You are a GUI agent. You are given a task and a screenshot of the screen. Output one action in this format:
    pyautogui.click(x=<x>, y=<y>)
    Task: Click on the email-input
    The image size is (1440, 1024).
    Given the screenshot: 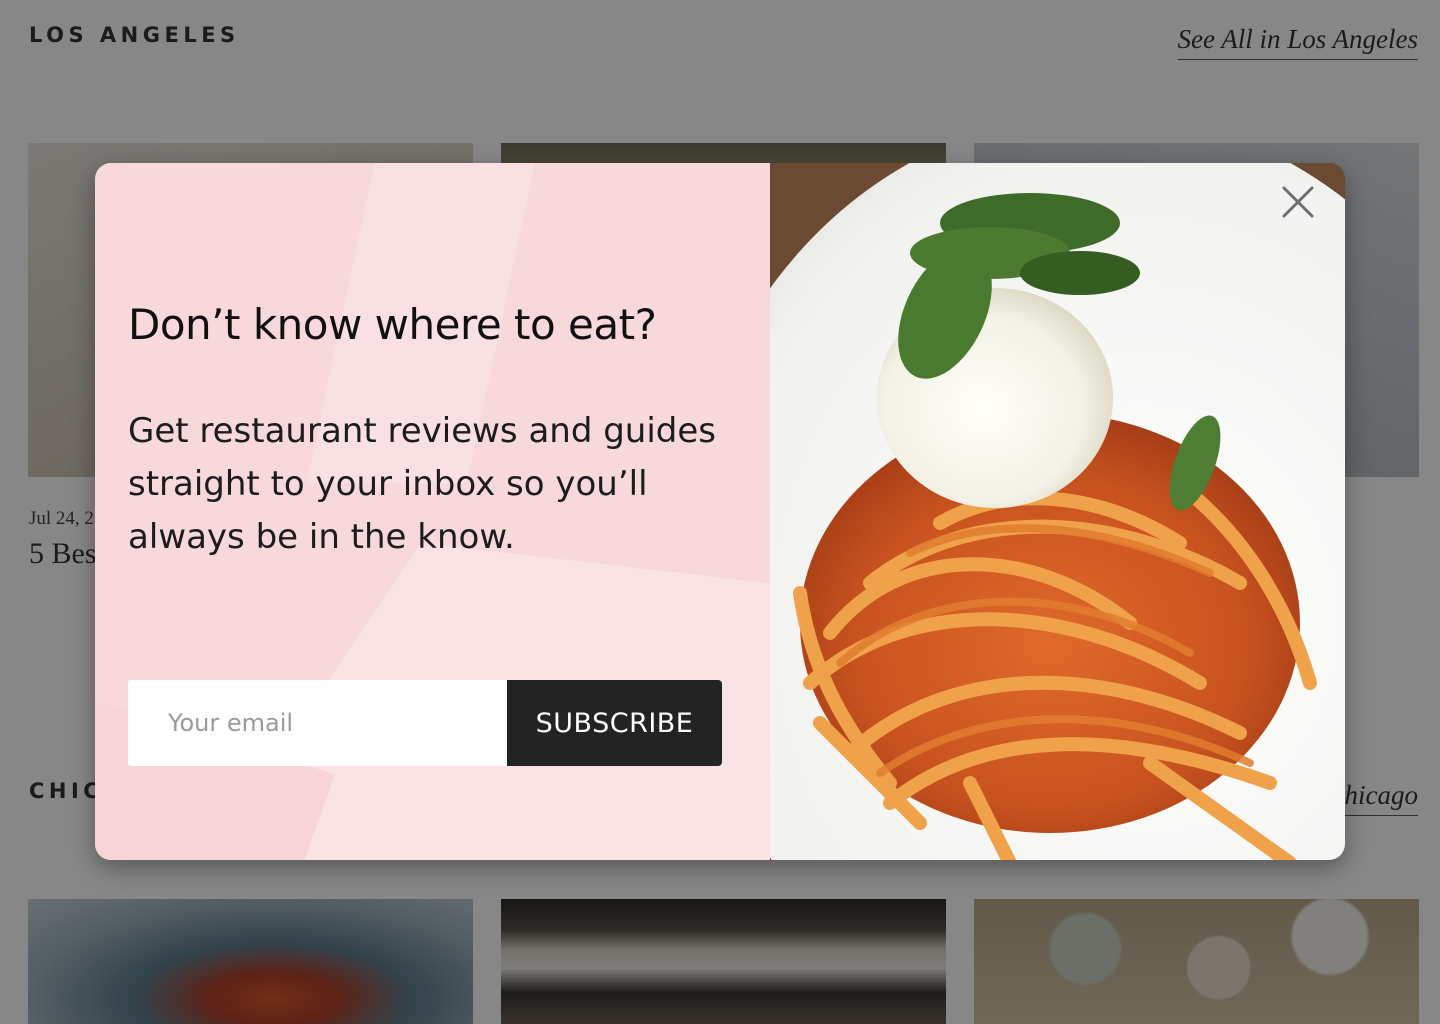 What is the action you would take?
    pyautogui.click(x=317, y=723)
    